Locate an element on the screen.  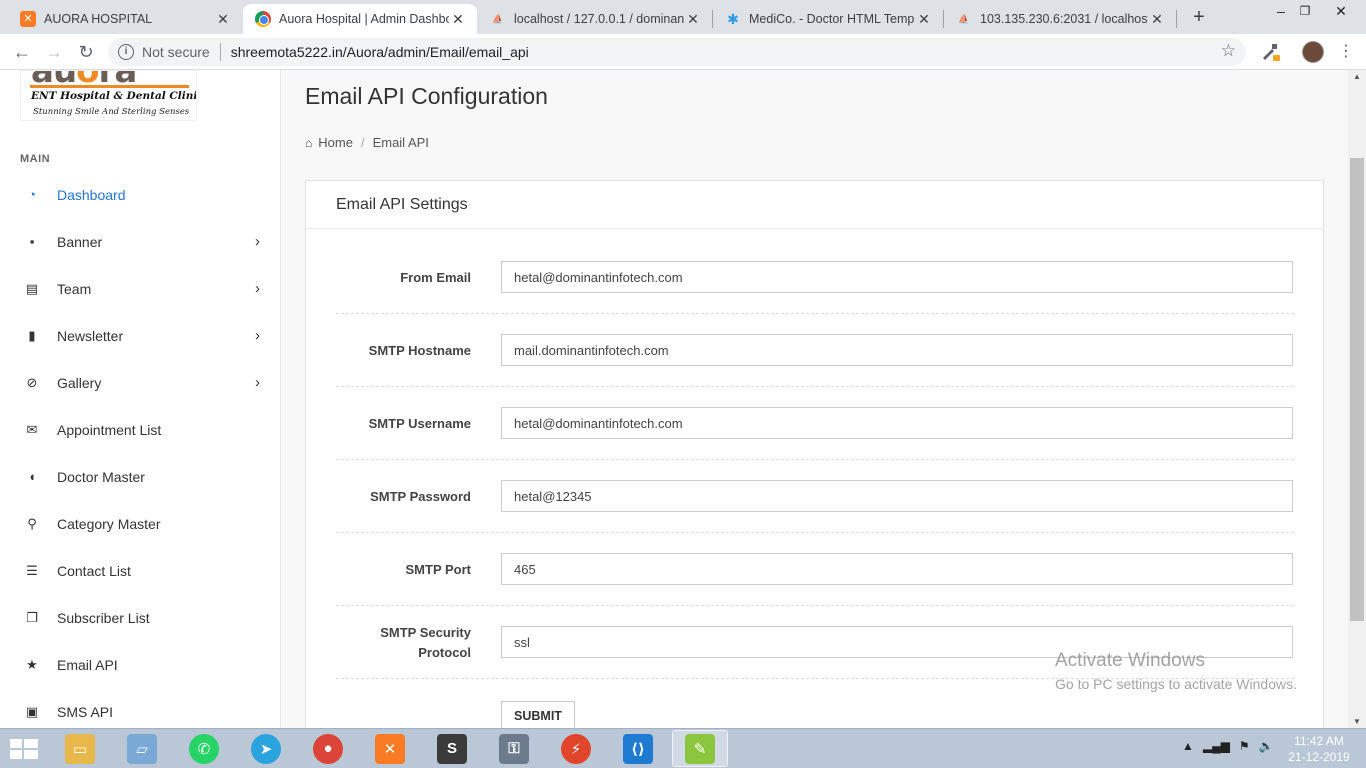
sidebar-item-label: Email API is located at coordinates (87, 664).